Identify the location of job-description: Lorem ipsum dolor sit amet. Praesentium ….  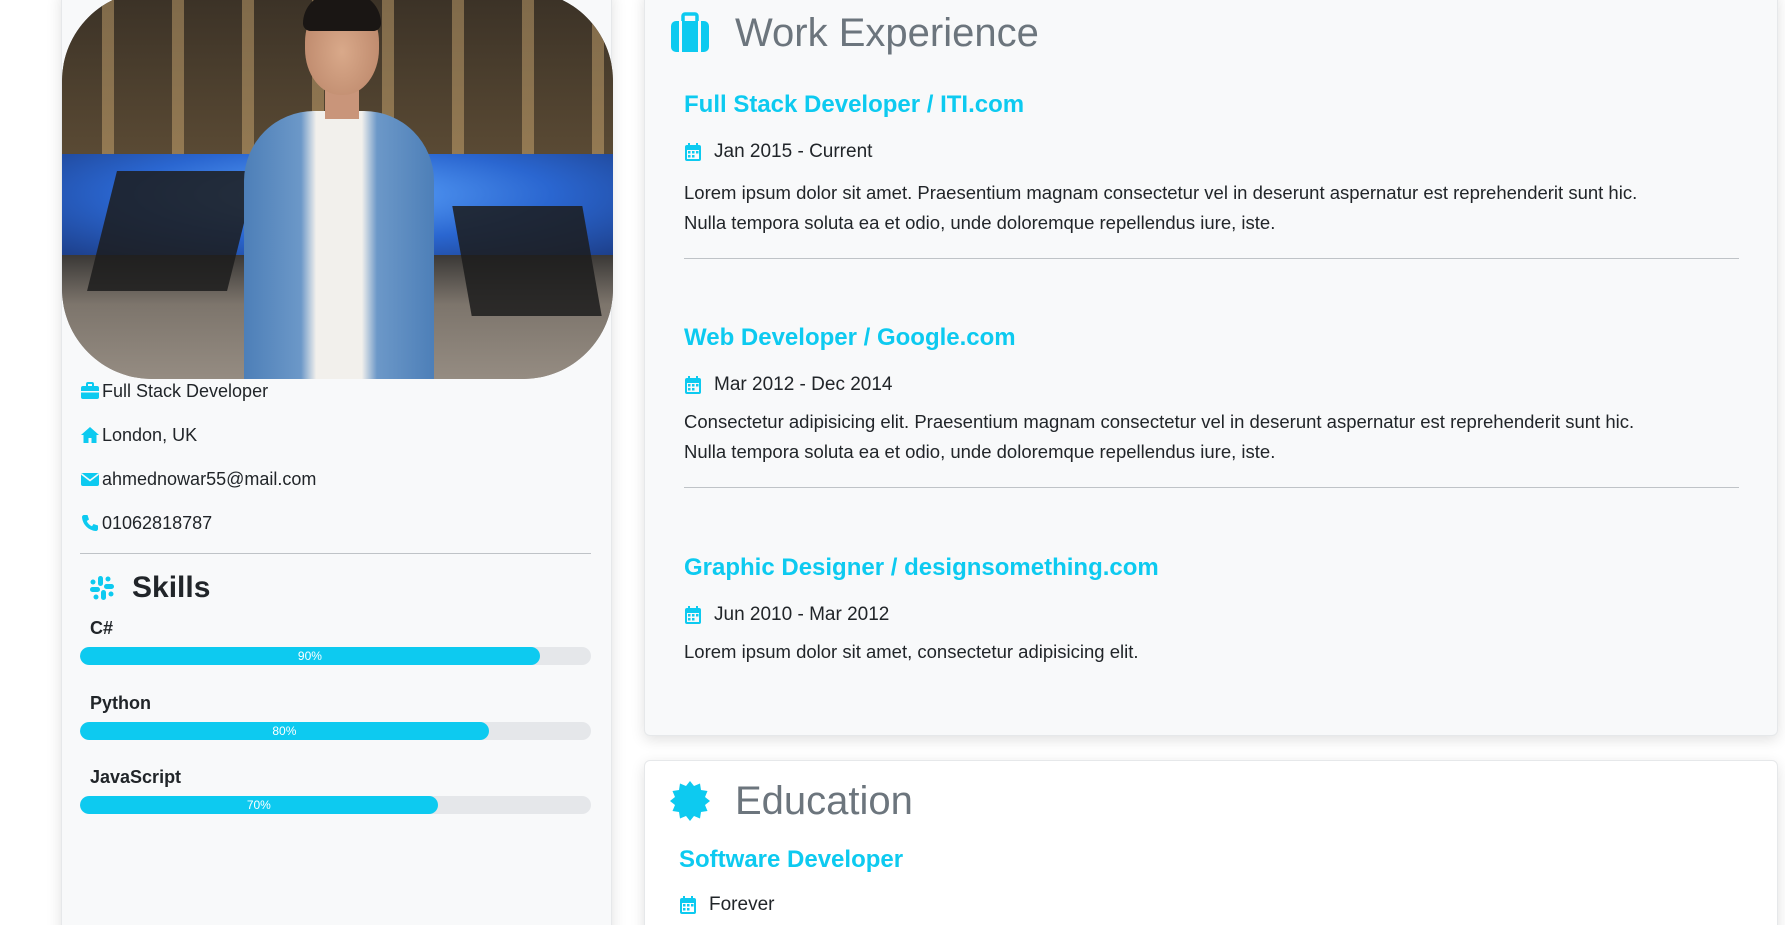
(1216, 208).